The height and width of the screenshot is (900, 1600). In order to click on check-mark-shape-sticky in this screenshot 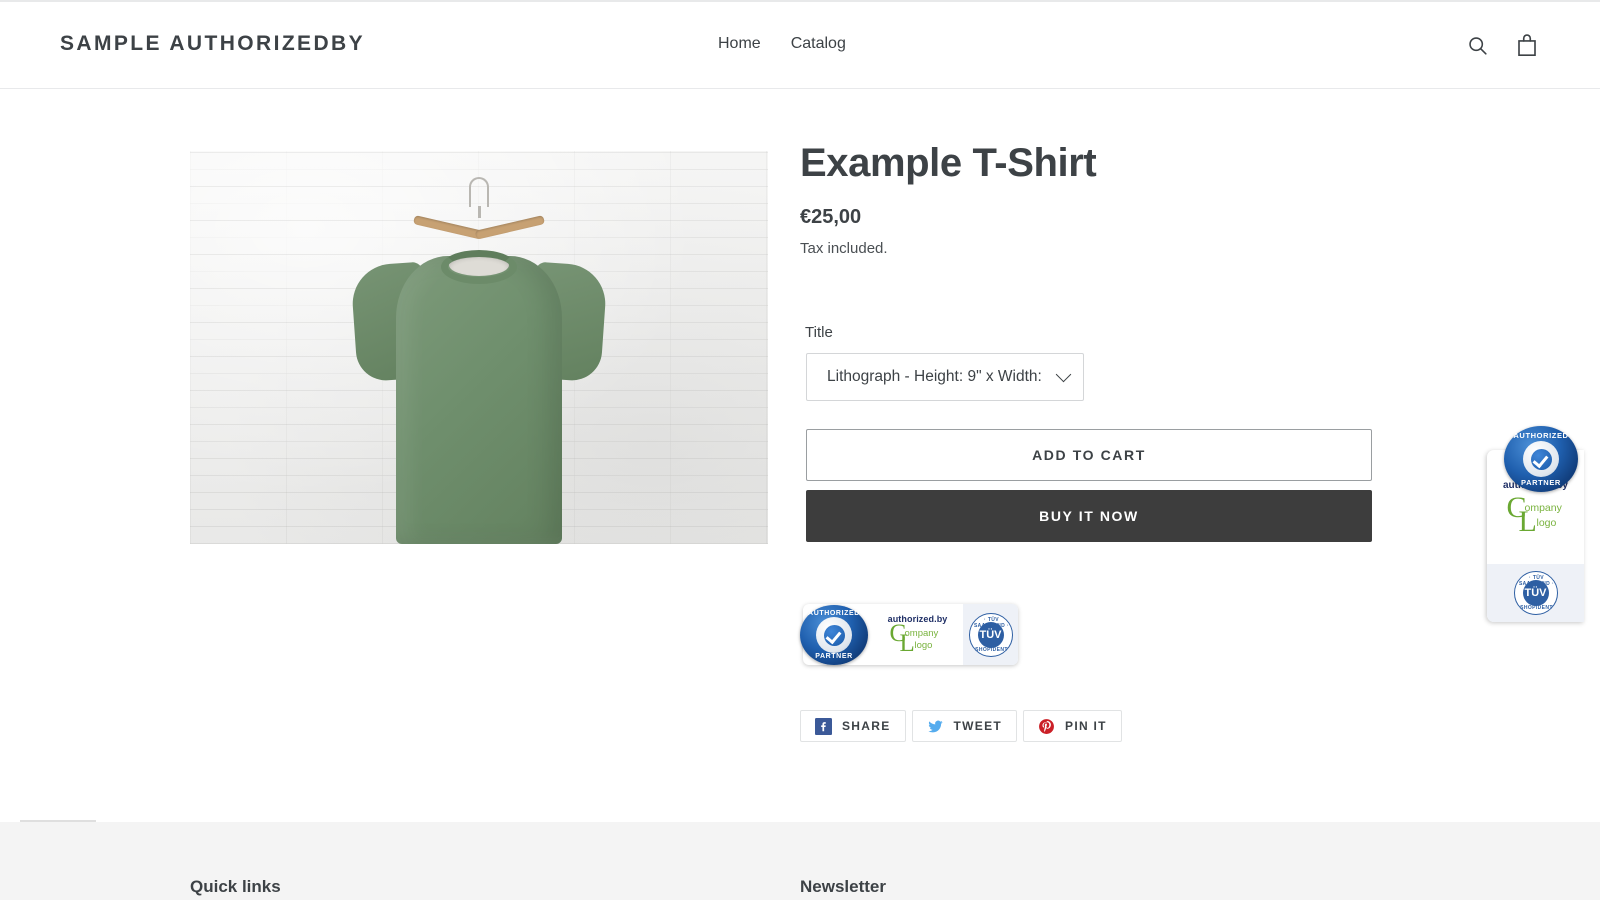, I will do `click(1541, 459)`.